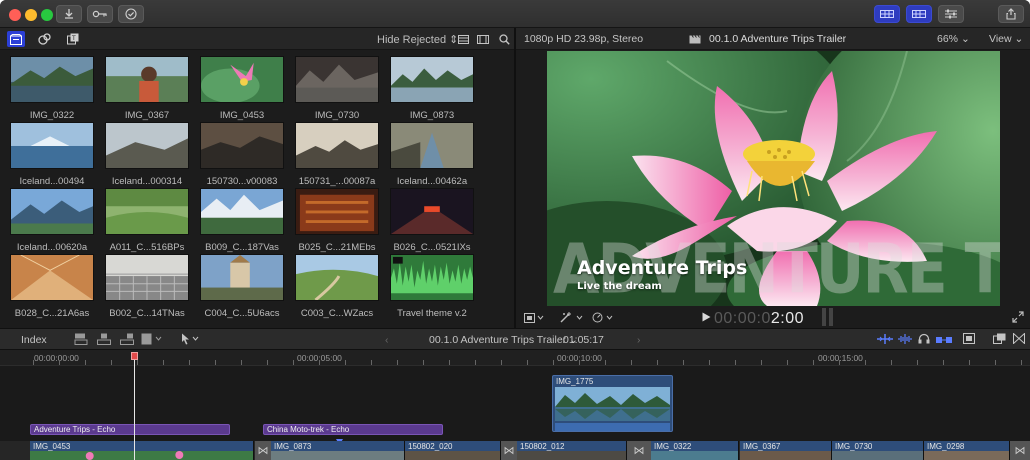 The image size is (1030, 460). What do you see at coordinates (432, 154) in the screenshot?
I see `browser-clip: Iceland...00462a` at bounding box center [432, 154].